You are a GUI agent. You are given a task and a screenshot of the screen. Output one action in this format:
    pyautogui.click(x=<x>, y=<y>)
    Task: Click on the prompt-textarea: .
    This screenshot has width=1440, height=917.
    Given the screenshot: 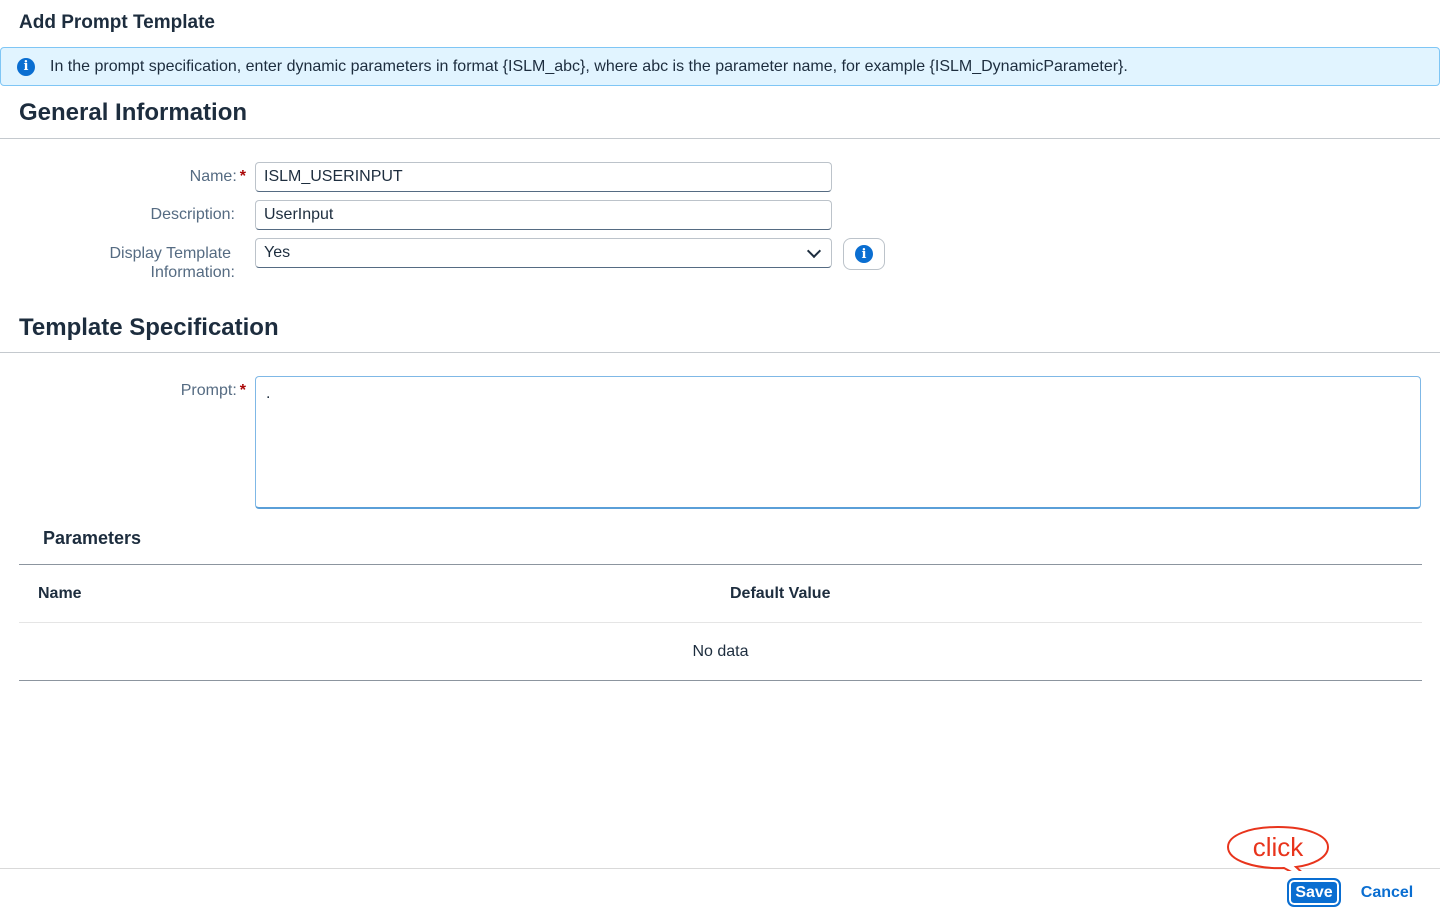 What is the action you would take?
    pyautogui.click(x=838, y=442)
    